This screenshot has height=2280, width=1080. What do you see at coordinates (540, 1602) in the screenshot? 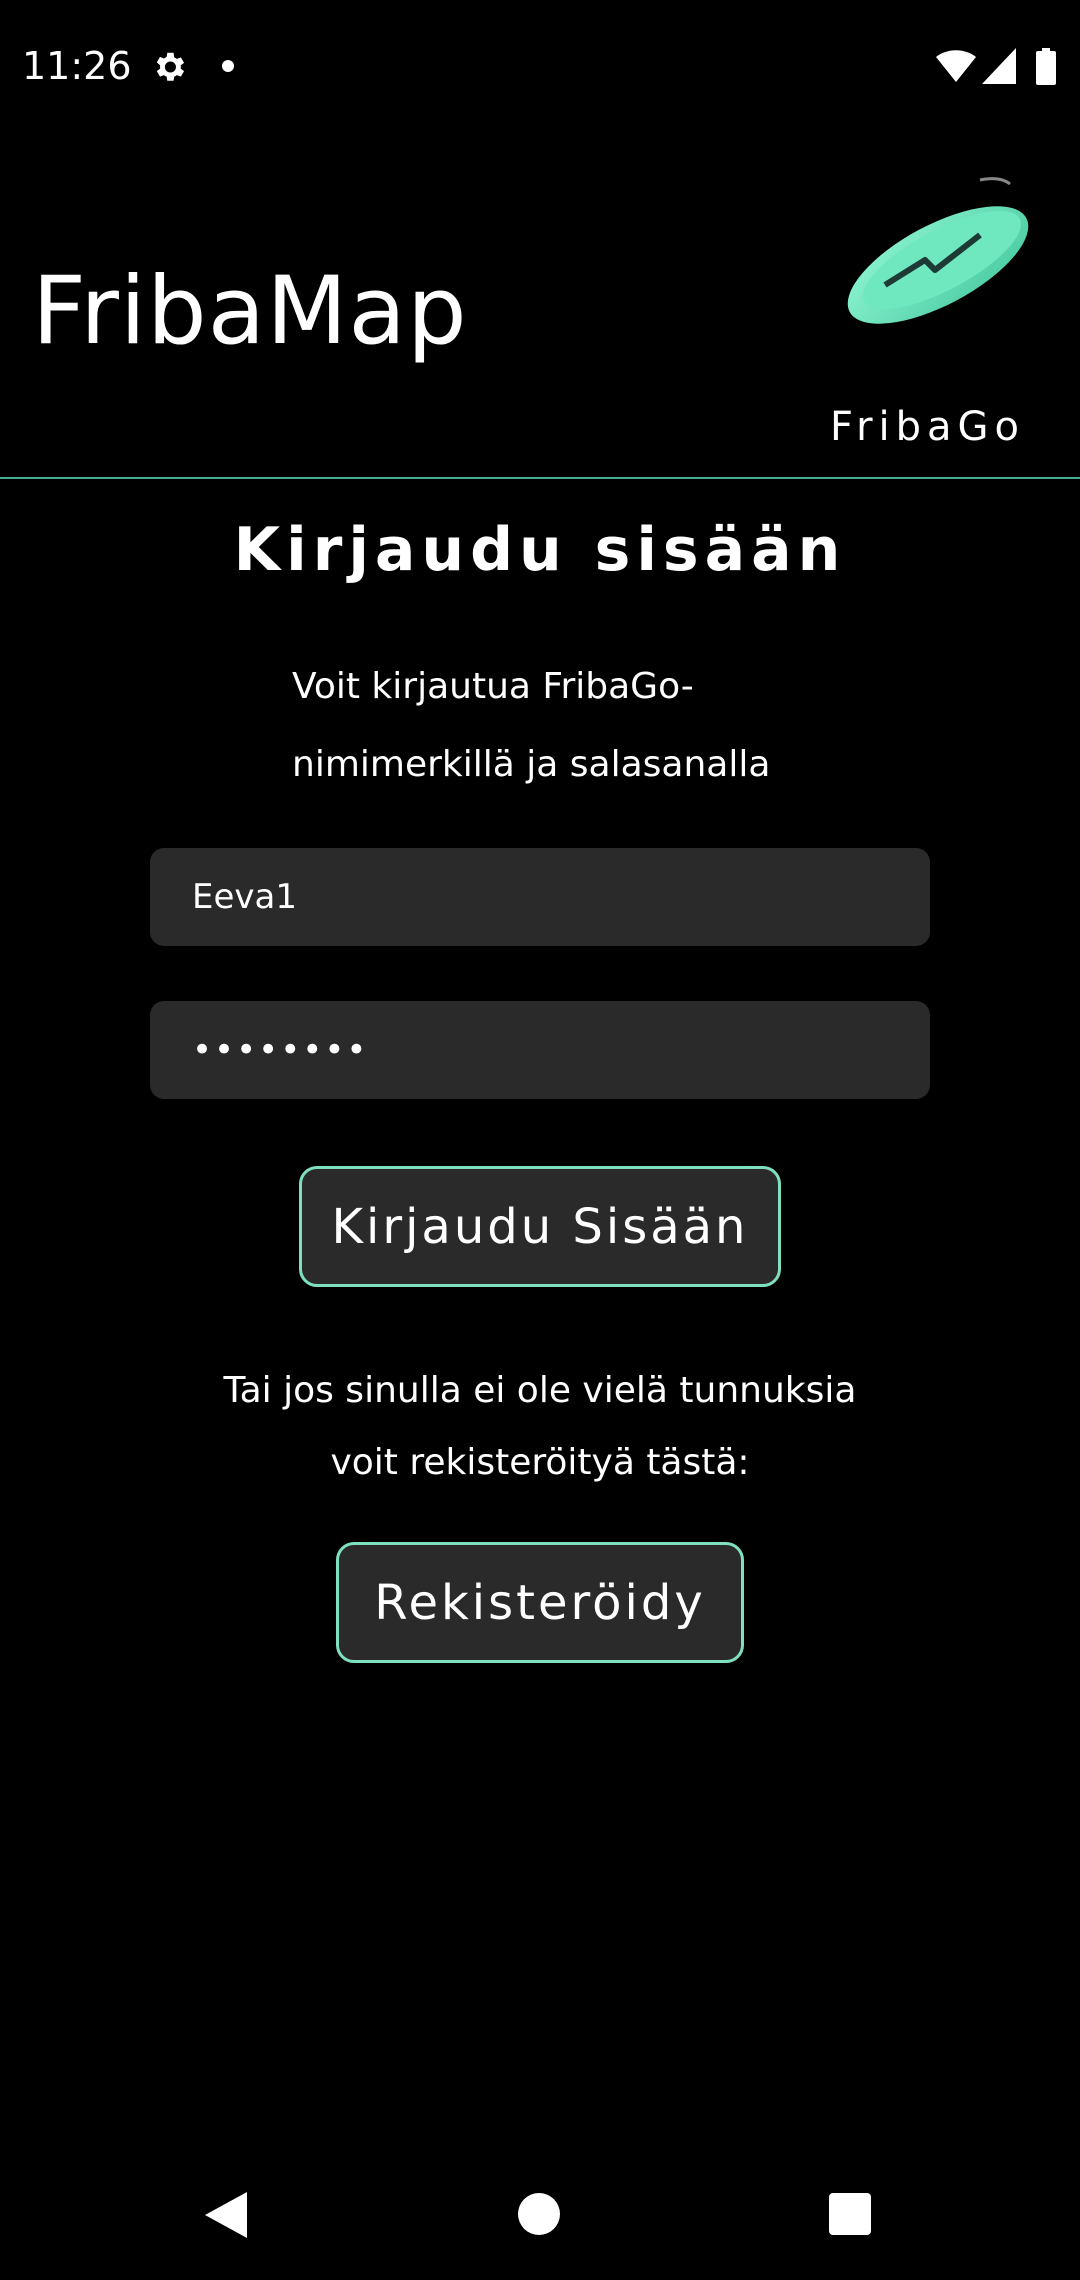
I see `register-button: Rekisteröidy` at bounding box center [540, 1602].